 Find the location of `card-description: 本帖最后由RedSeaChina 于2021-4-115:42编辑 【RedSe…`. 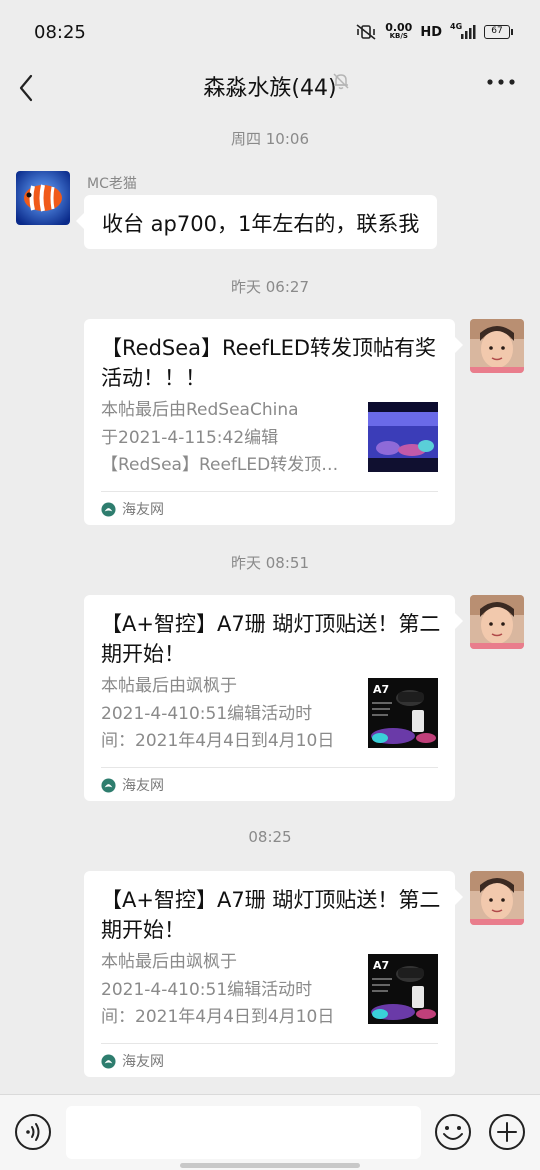

card-description: 本帖最后由RedSeaChina 于2021-4-115:42编辑 【RedSe… is located at coordinates (227, 437).